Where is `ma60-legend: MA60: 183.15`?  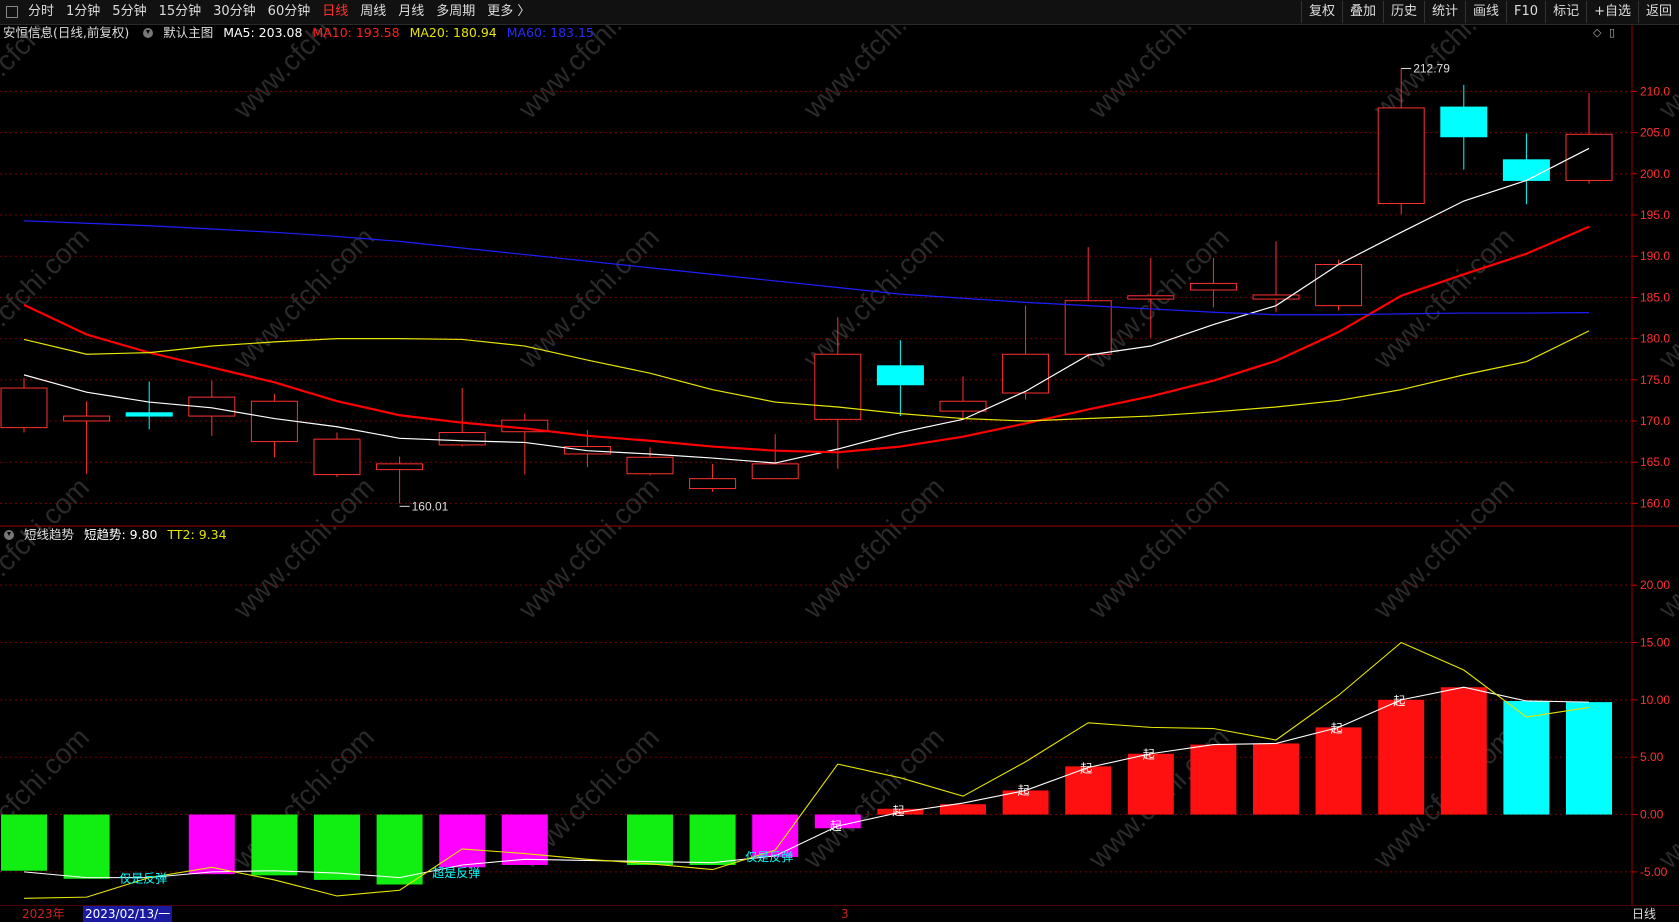
ma60-legend: MA60: 183.15 is located at coordinates (550, 32).